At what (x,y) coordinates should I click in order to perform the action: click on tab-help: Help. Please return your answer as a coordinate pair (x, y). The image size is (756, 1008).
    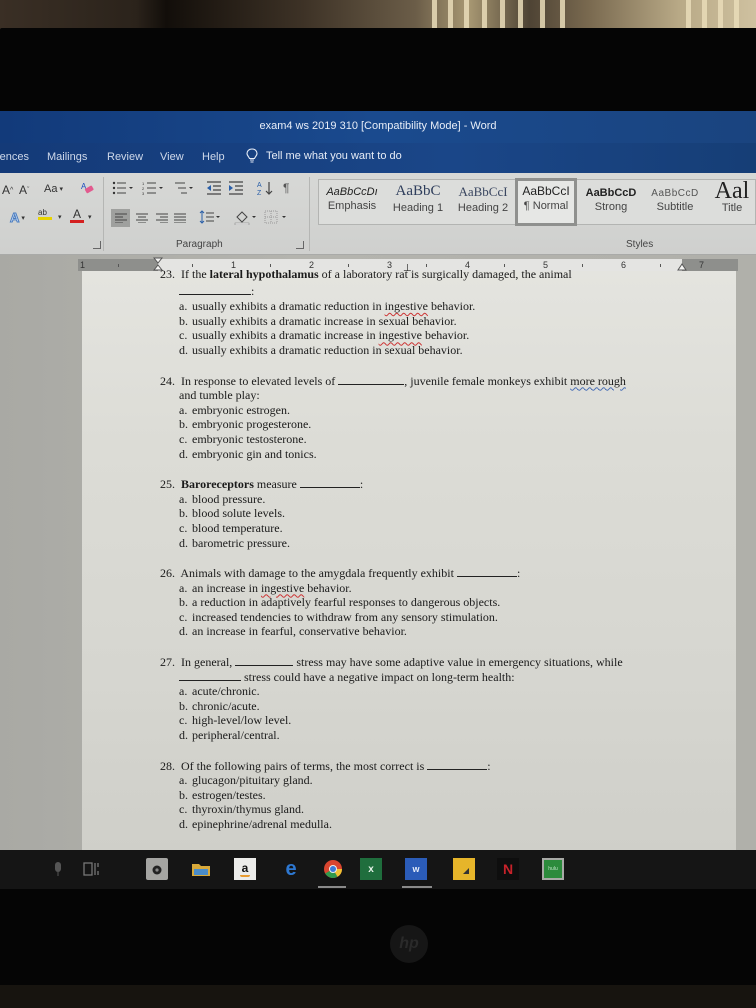
    Looking at the image, I should click on (213, 157).